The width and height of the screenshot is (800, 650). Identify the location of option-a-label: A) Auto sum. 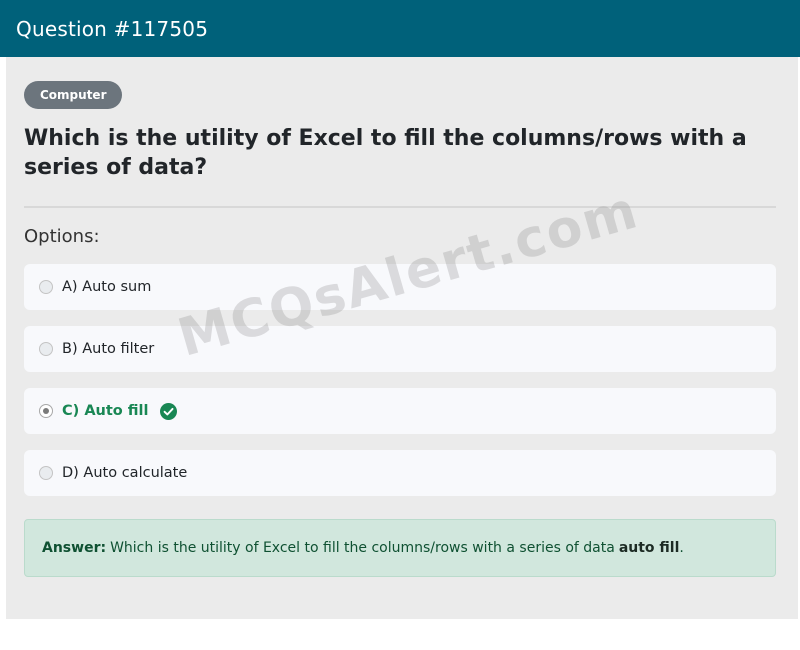
(107, 287).